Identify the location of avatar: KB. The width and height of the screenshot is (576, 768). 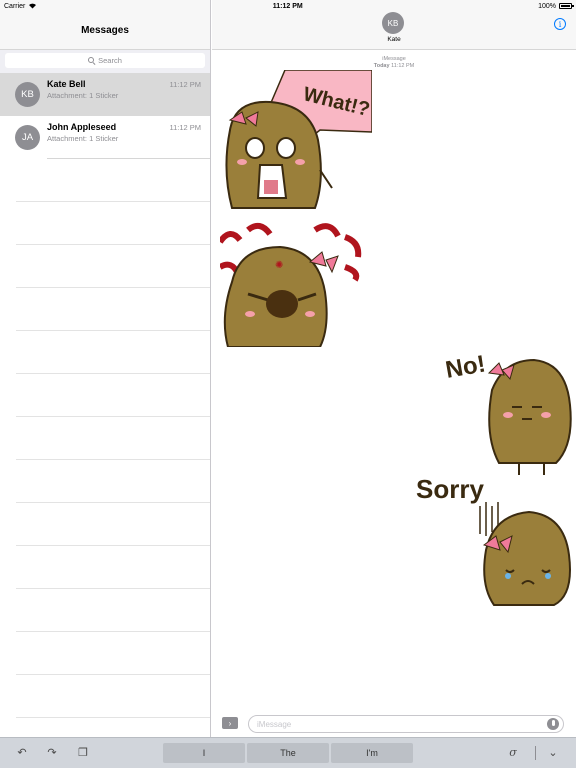
(27, 94).